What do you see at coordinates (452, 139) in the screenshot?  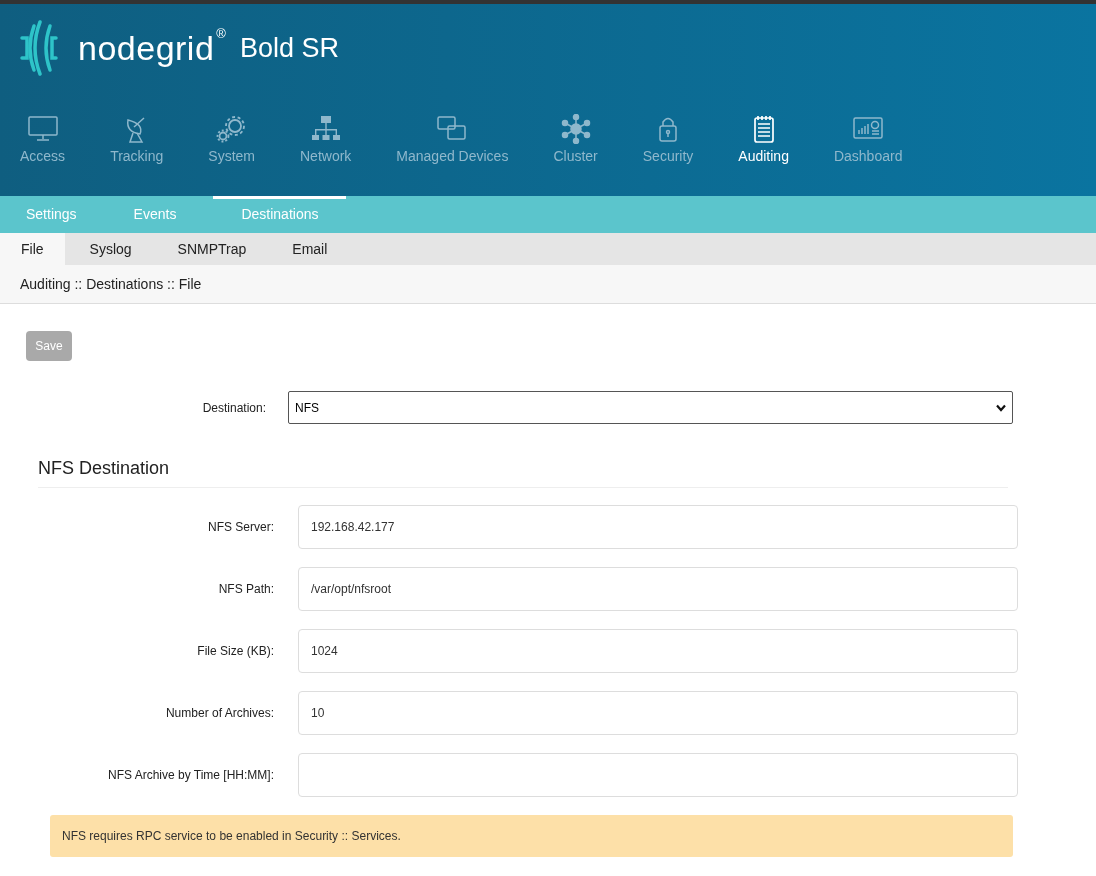 I see `nav-tab: Managed Devices` at bounding box center [452, 139].